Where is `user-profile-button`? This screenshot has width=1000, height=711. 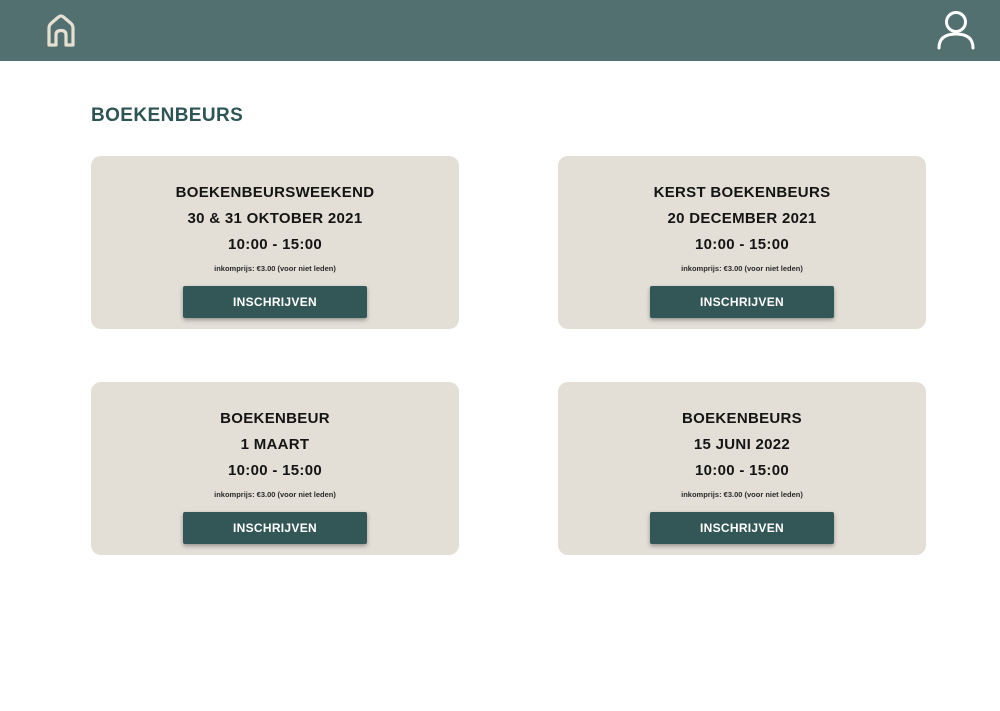 user-profile-button is located at coordinates (956, 31).